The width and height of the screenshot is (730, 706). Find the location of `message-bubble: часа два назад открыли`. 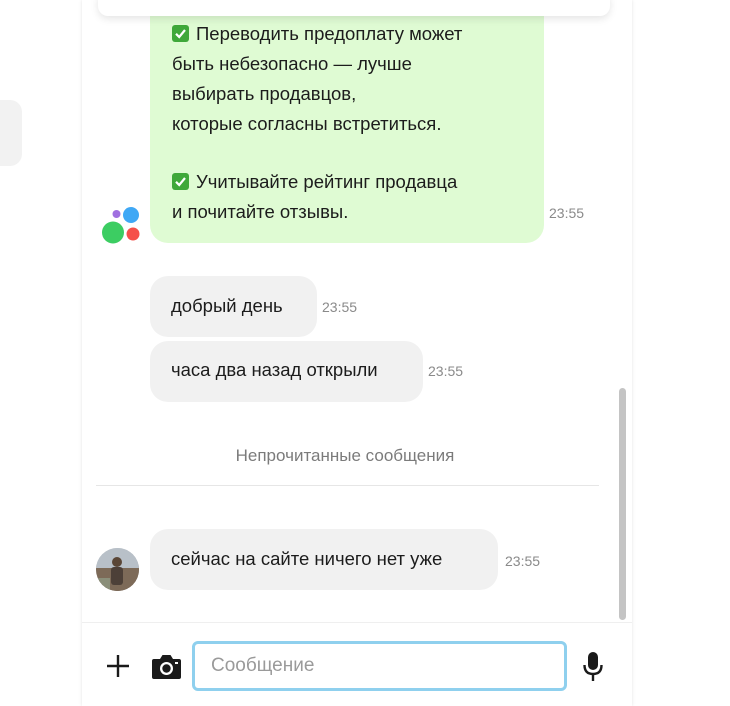

message-bubble: часа два назад открыли is located at coordinates (286, 371).